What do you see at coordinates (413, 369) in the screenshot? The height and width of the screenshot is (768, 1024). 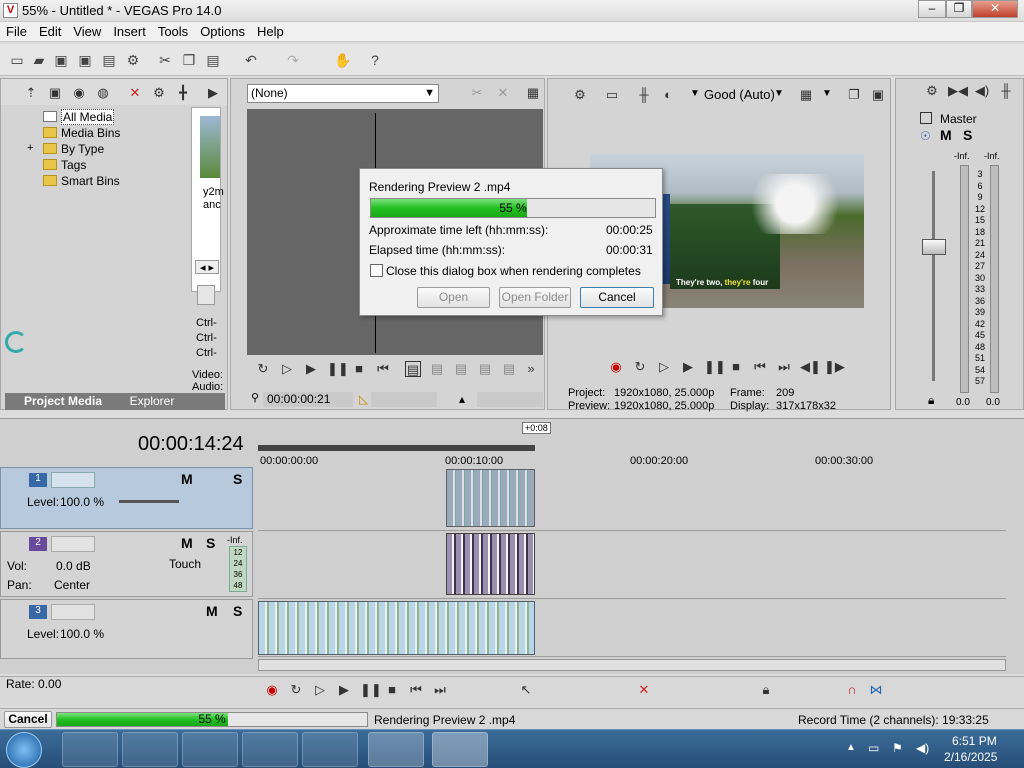 I see `add-to-timeline-icon: ▤` at bounding box center [413, 369].